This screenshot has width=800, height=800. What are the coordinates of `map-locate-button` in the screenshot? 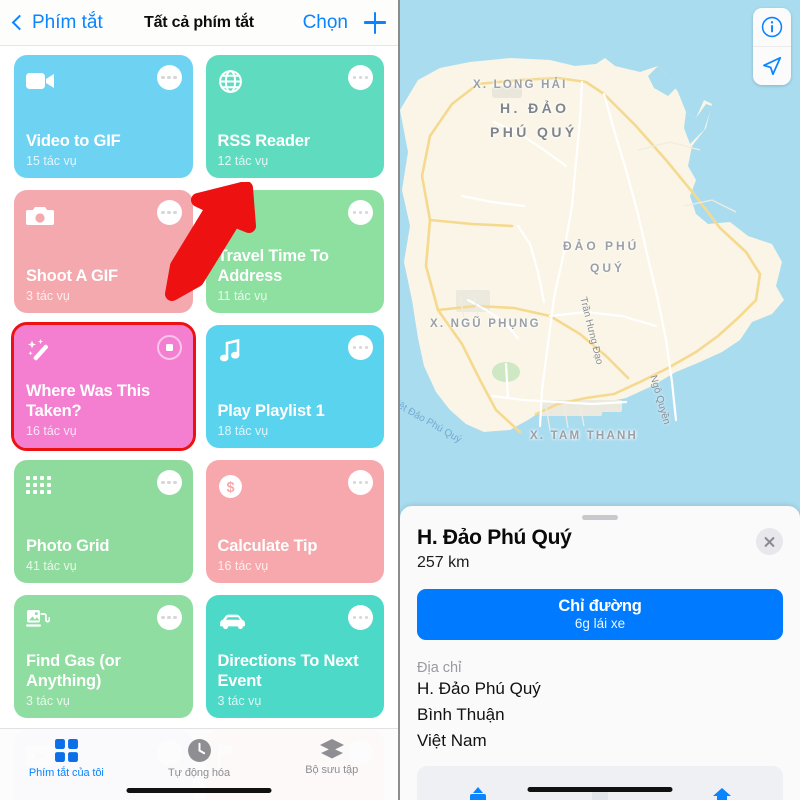 It's located at (772, 65).